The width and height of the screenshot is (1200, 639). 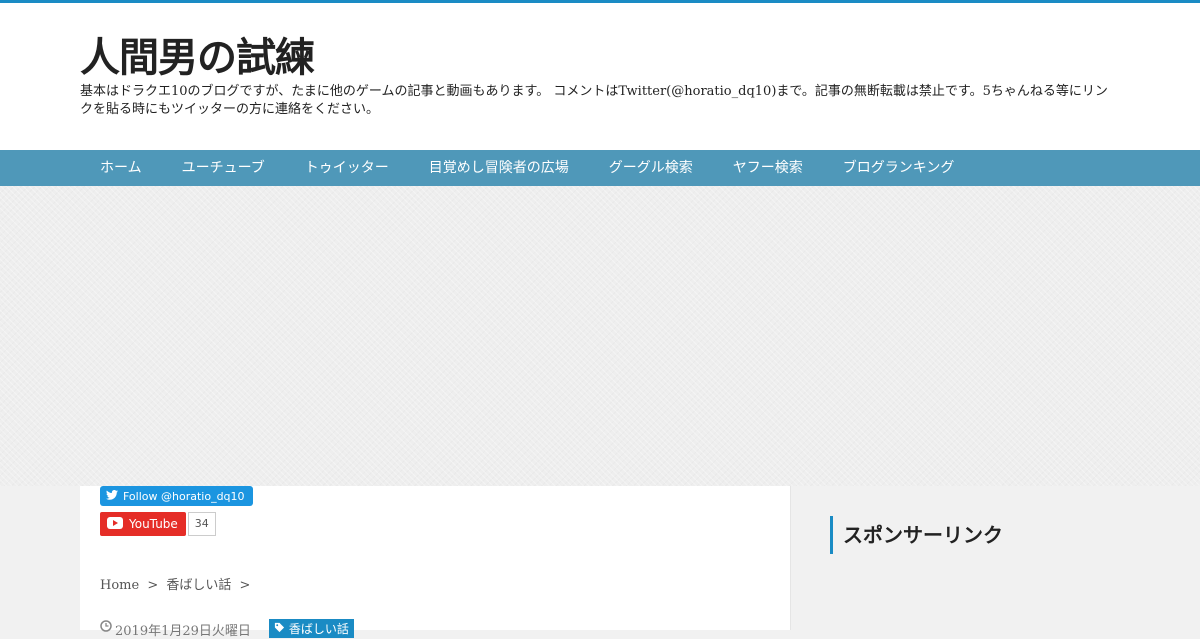 I want to click on site-title: 人間男の試練, so click(x=197, y=54).